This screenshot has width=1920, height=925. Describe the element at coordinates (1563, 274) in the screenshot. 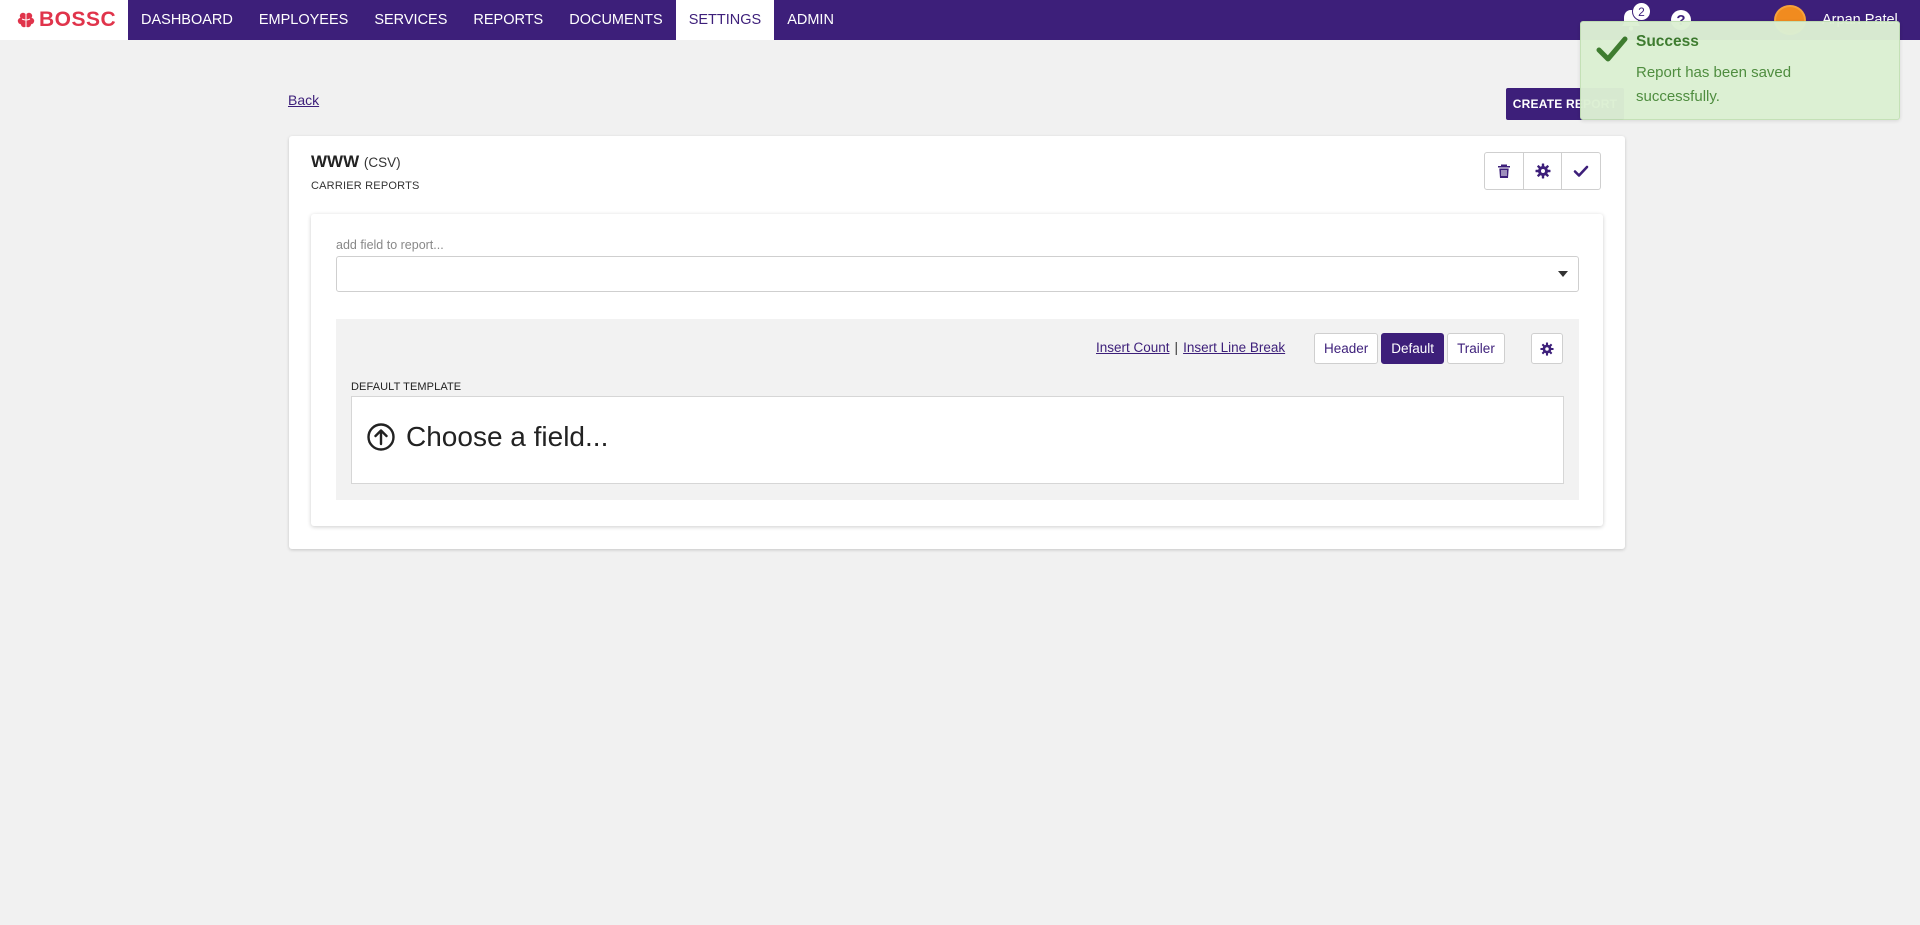

I see `chevron-down-icon` at that location.